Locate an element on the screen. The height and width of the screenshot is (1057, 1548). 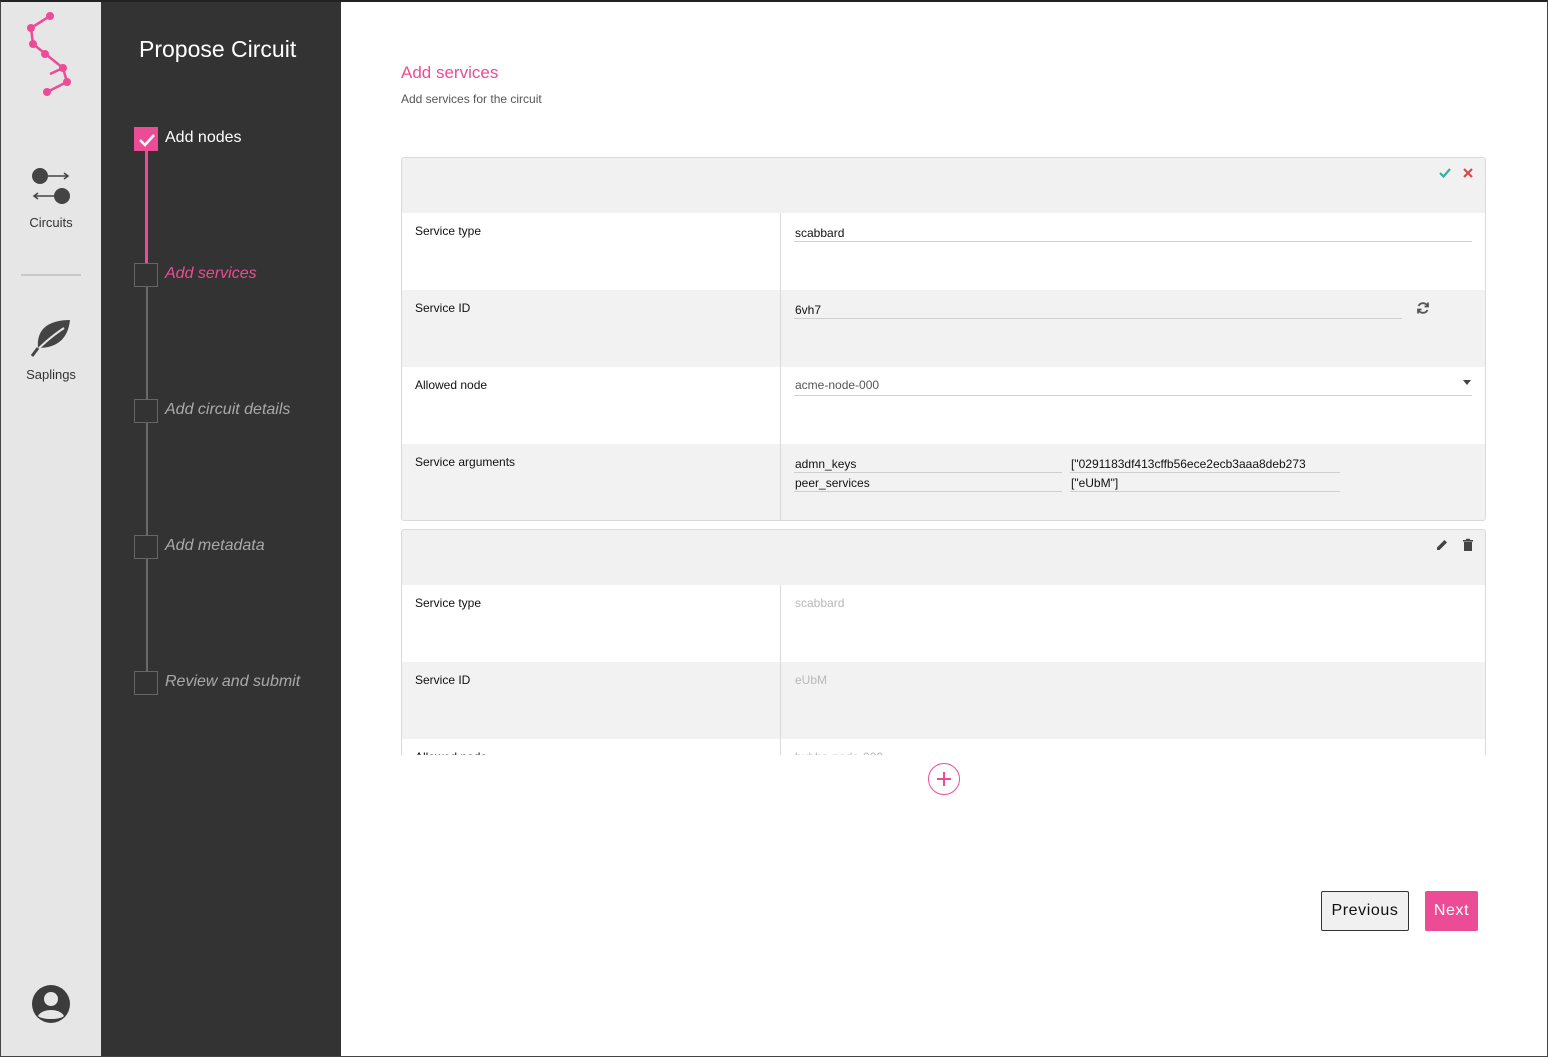
allowed-node-row: Allowed node acme-node-000 is located at coordinates (943, 405).